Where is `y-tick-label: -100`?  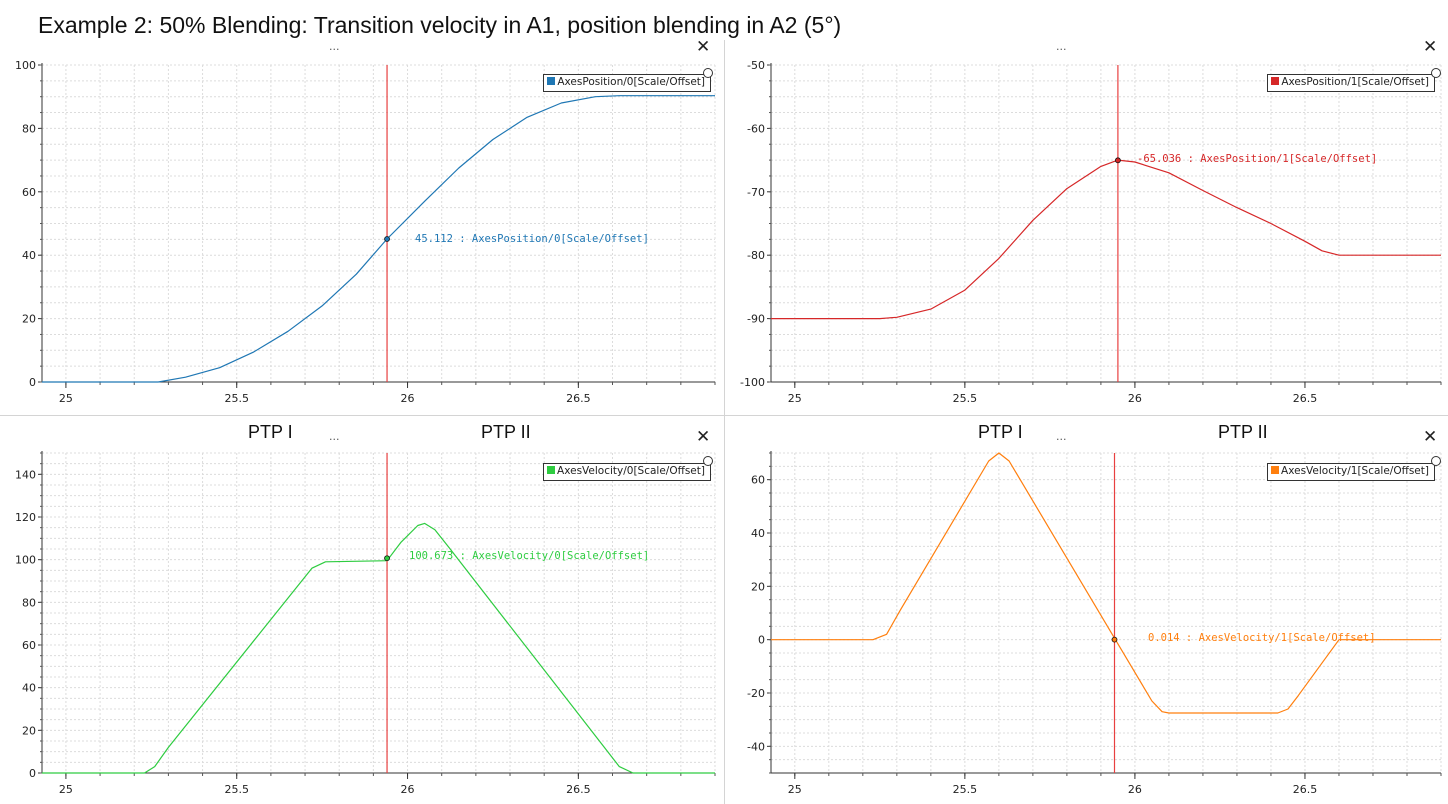 y-tick-label: -100 is located at coordinates (752, 382).